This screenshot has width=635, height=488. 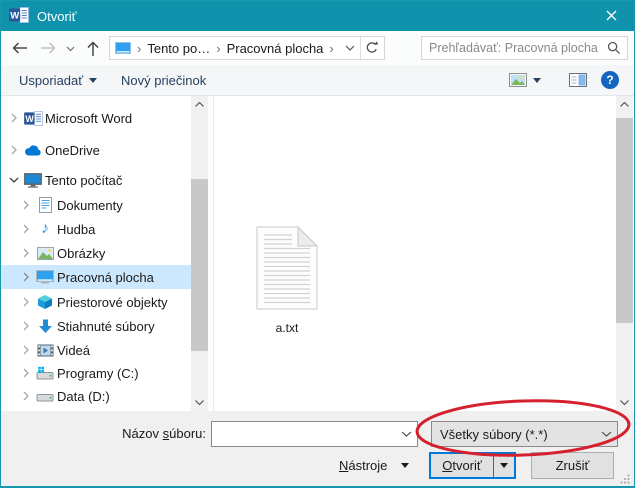 What do you see at coordinates (363, 465) in the screenshot?
I see `tools-label: Nástroje` at bounding box center [363, 465].